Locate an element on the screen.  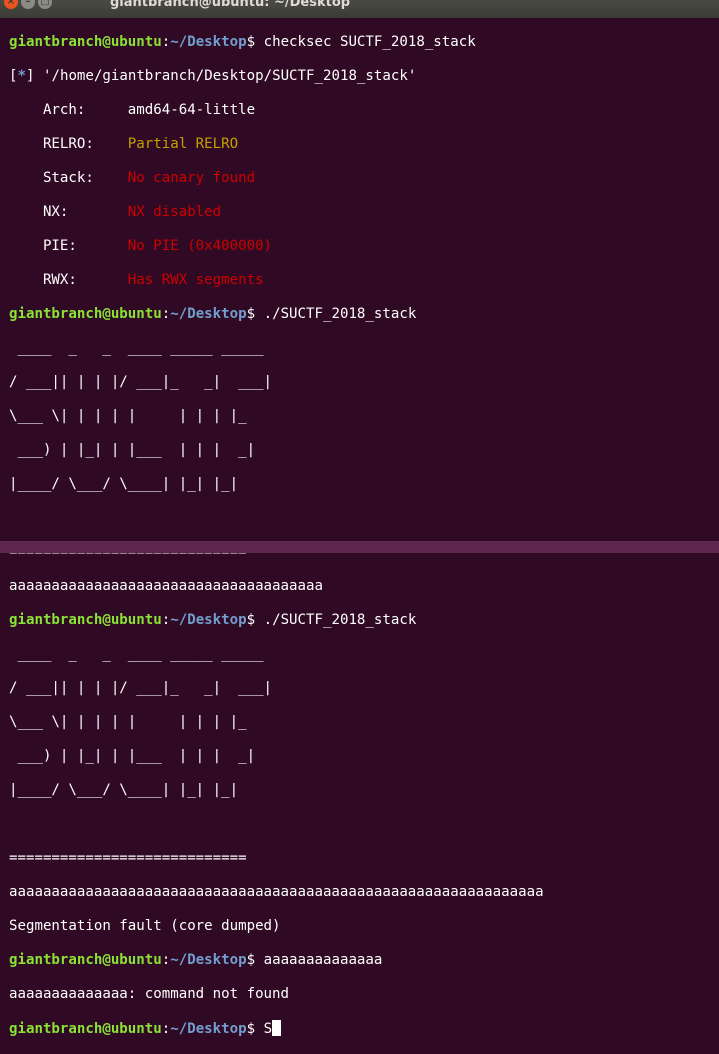
value: NX disabled is located at coordinates (174, 212).